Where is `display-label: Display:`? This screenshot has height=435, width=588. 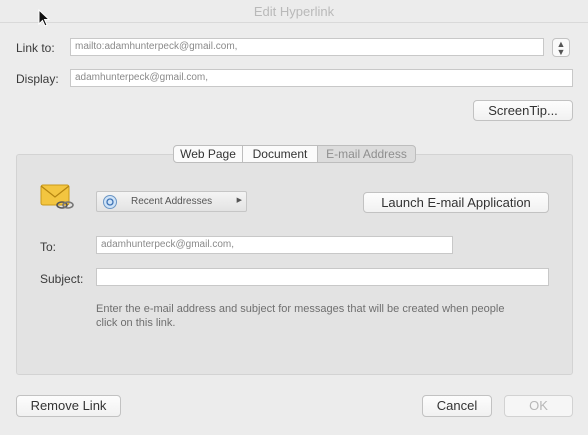 display-label: Display: is located at coordinates (37, 79).